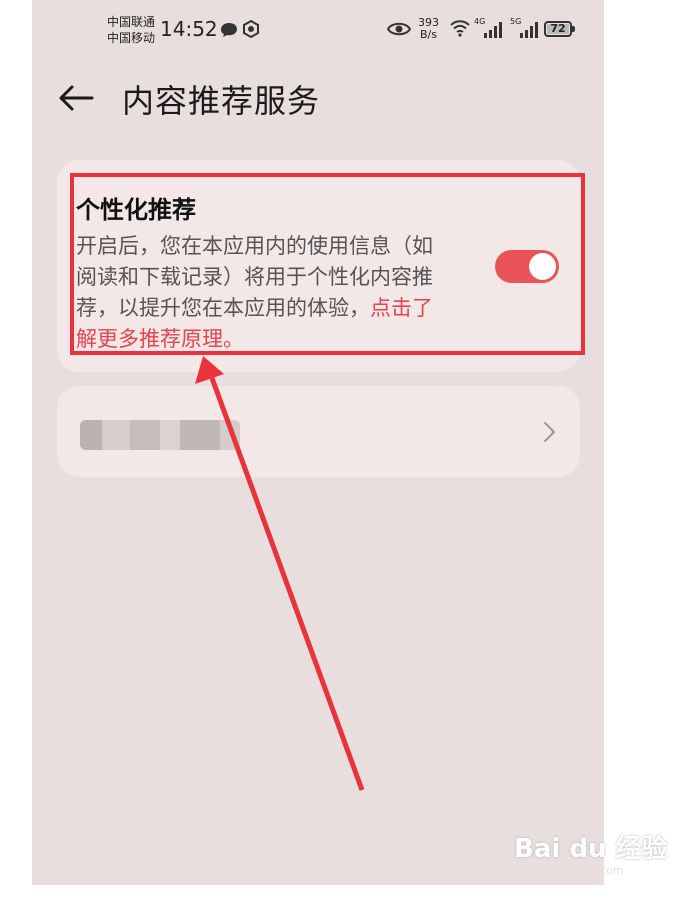  Describe the element at coordinates (280, 573) in the screenshot. I see `annotation-arrow` at that location.